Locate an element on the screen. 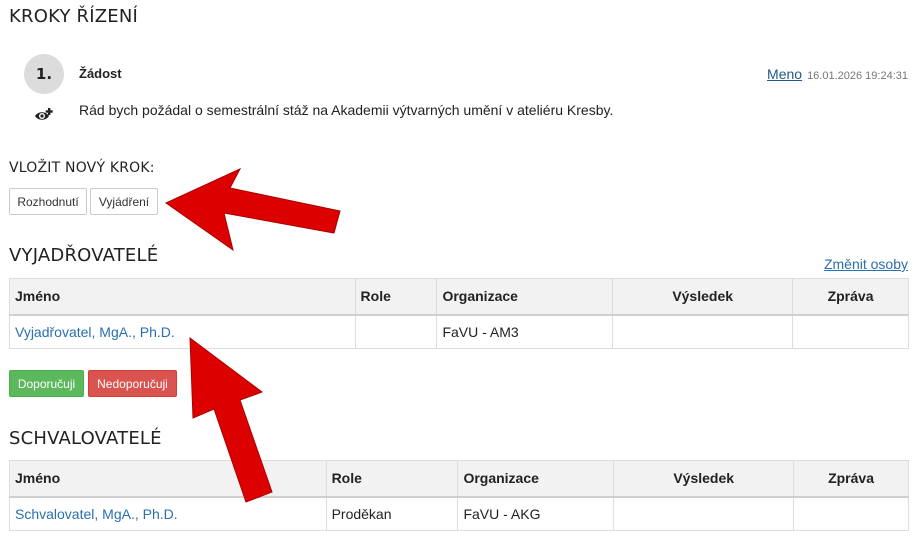 The image size is (914, 539). new-step-title: VLOŽIT NOVÝ KROK: is located at coordinates (82, 168).